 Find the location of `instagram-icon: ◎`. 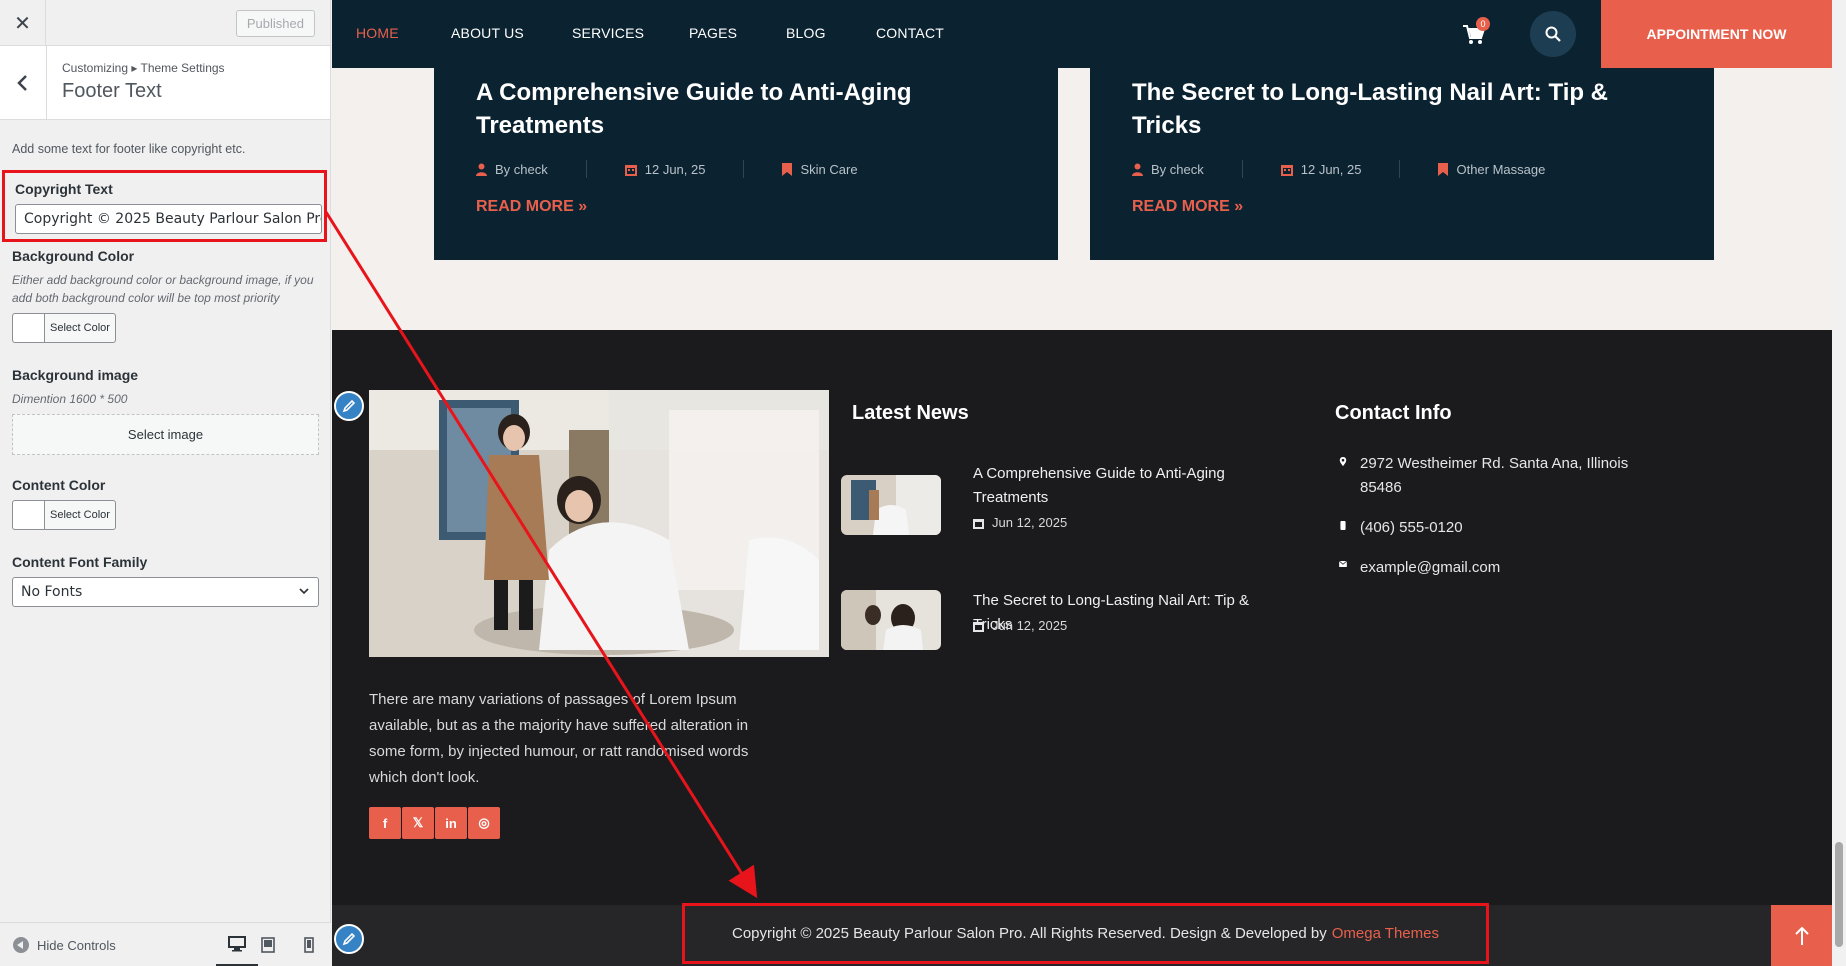

instagram-icon: ◎ is located at coordinates (484, 823).